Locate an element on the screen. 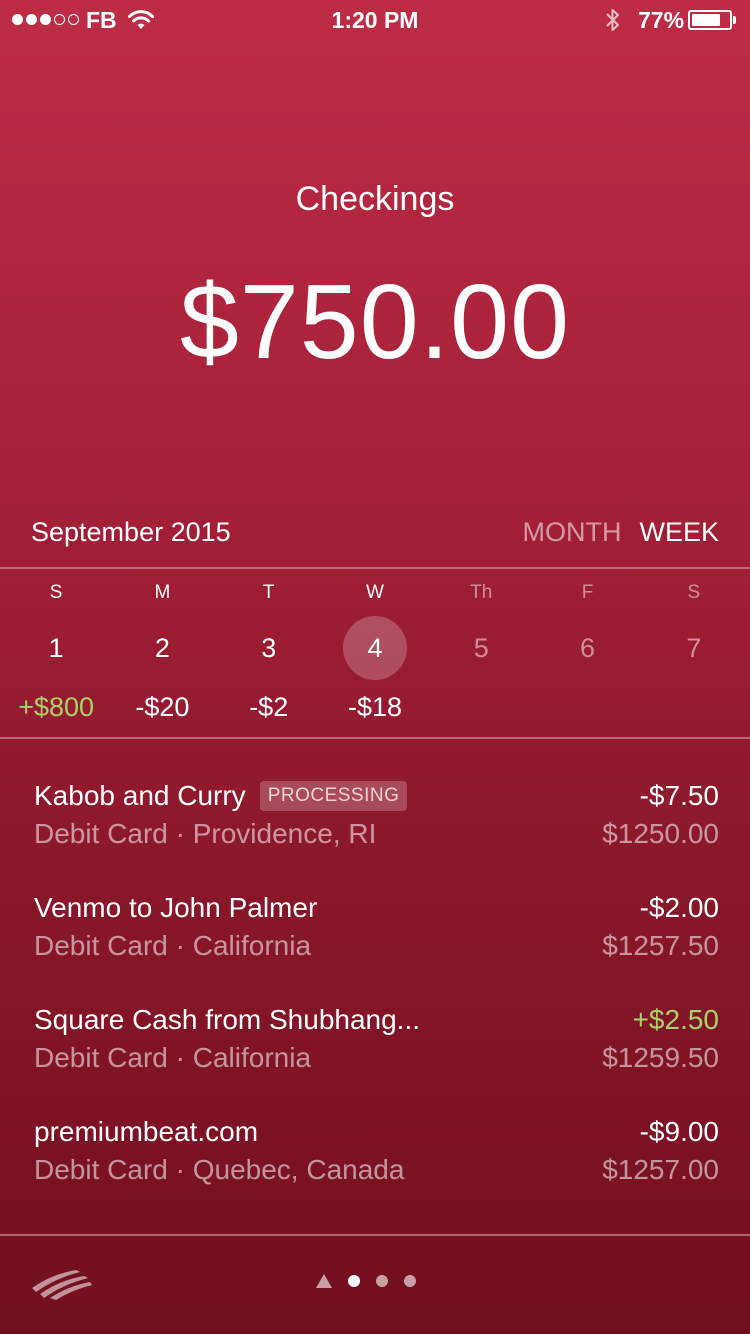 The image size is (750, 1334). running-balance: $1257.00 is located at coordinates (660, 1169).